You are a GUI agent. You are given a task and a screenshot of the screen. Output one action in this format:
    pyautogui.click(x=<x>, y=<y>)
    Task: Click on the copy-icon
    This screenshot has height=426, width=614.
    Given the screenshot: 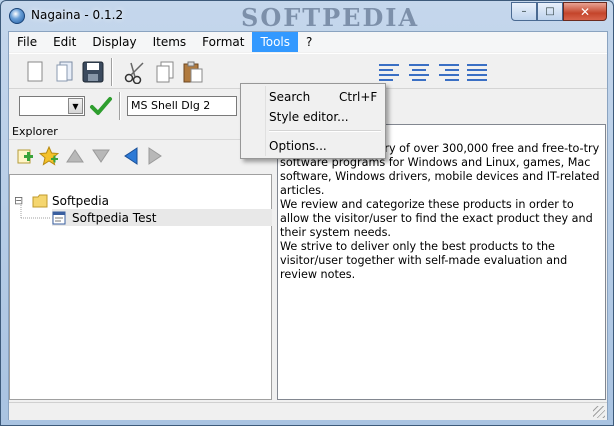 What is the action you would take?
    pyautogui.click(x=165, y=72)
    